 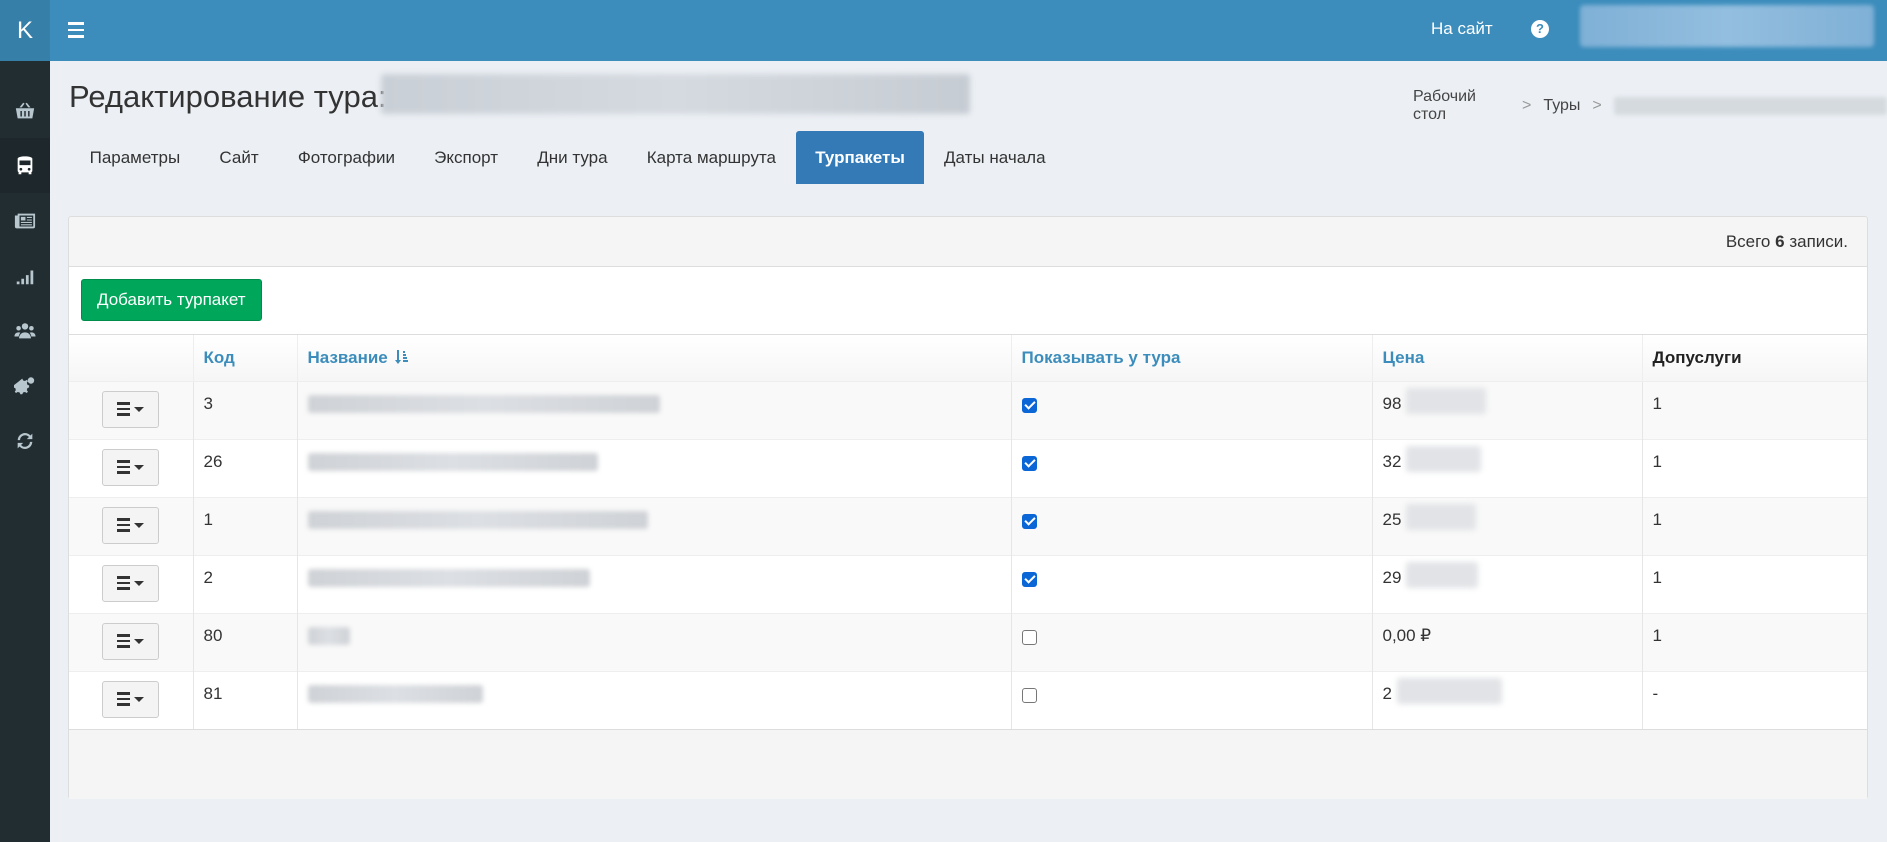 What do you see at coordinates (968, 583) in the screenshot?
I see `table-row: 2 29 1` at bounding box center [968, 583].